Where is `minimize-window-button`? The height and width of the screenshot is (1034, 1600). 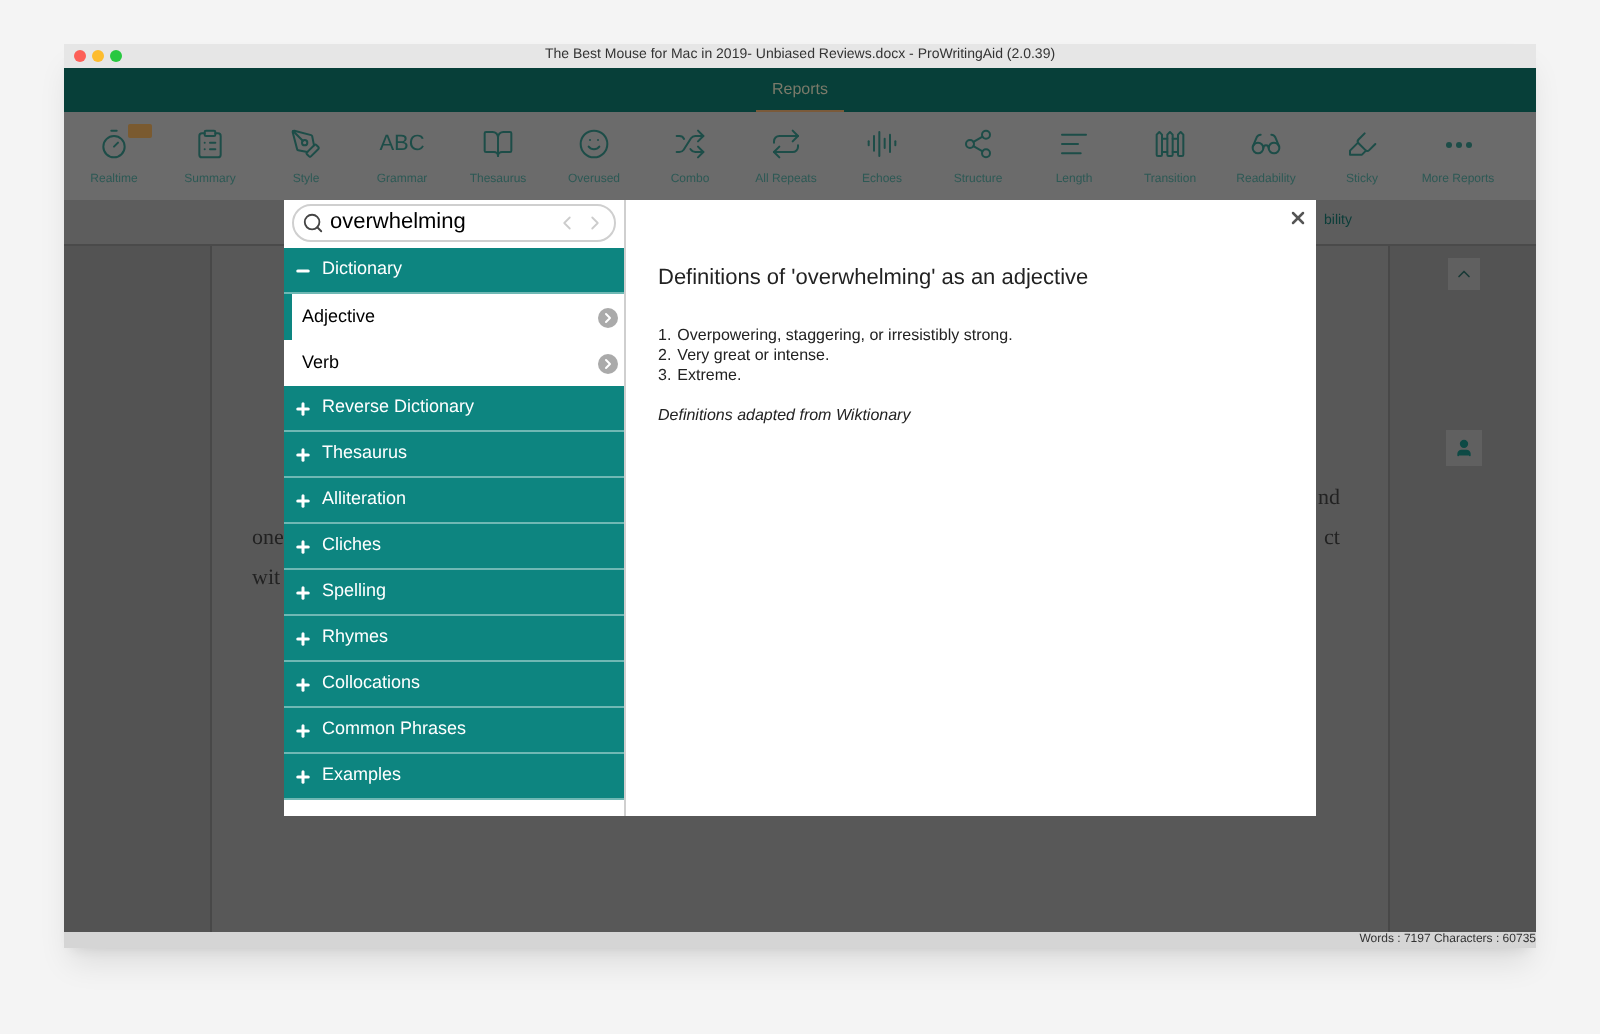
minimize-window-button is located at coordinates (98, 56).